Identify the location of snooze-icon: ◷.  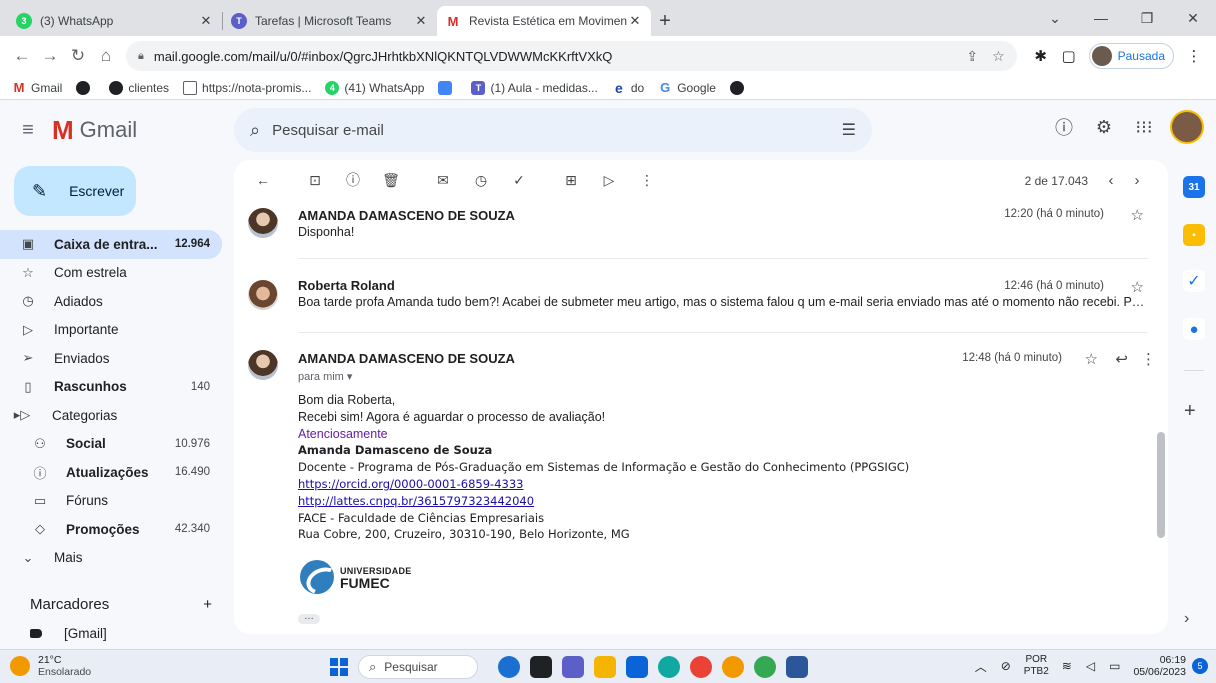
(481, 180).